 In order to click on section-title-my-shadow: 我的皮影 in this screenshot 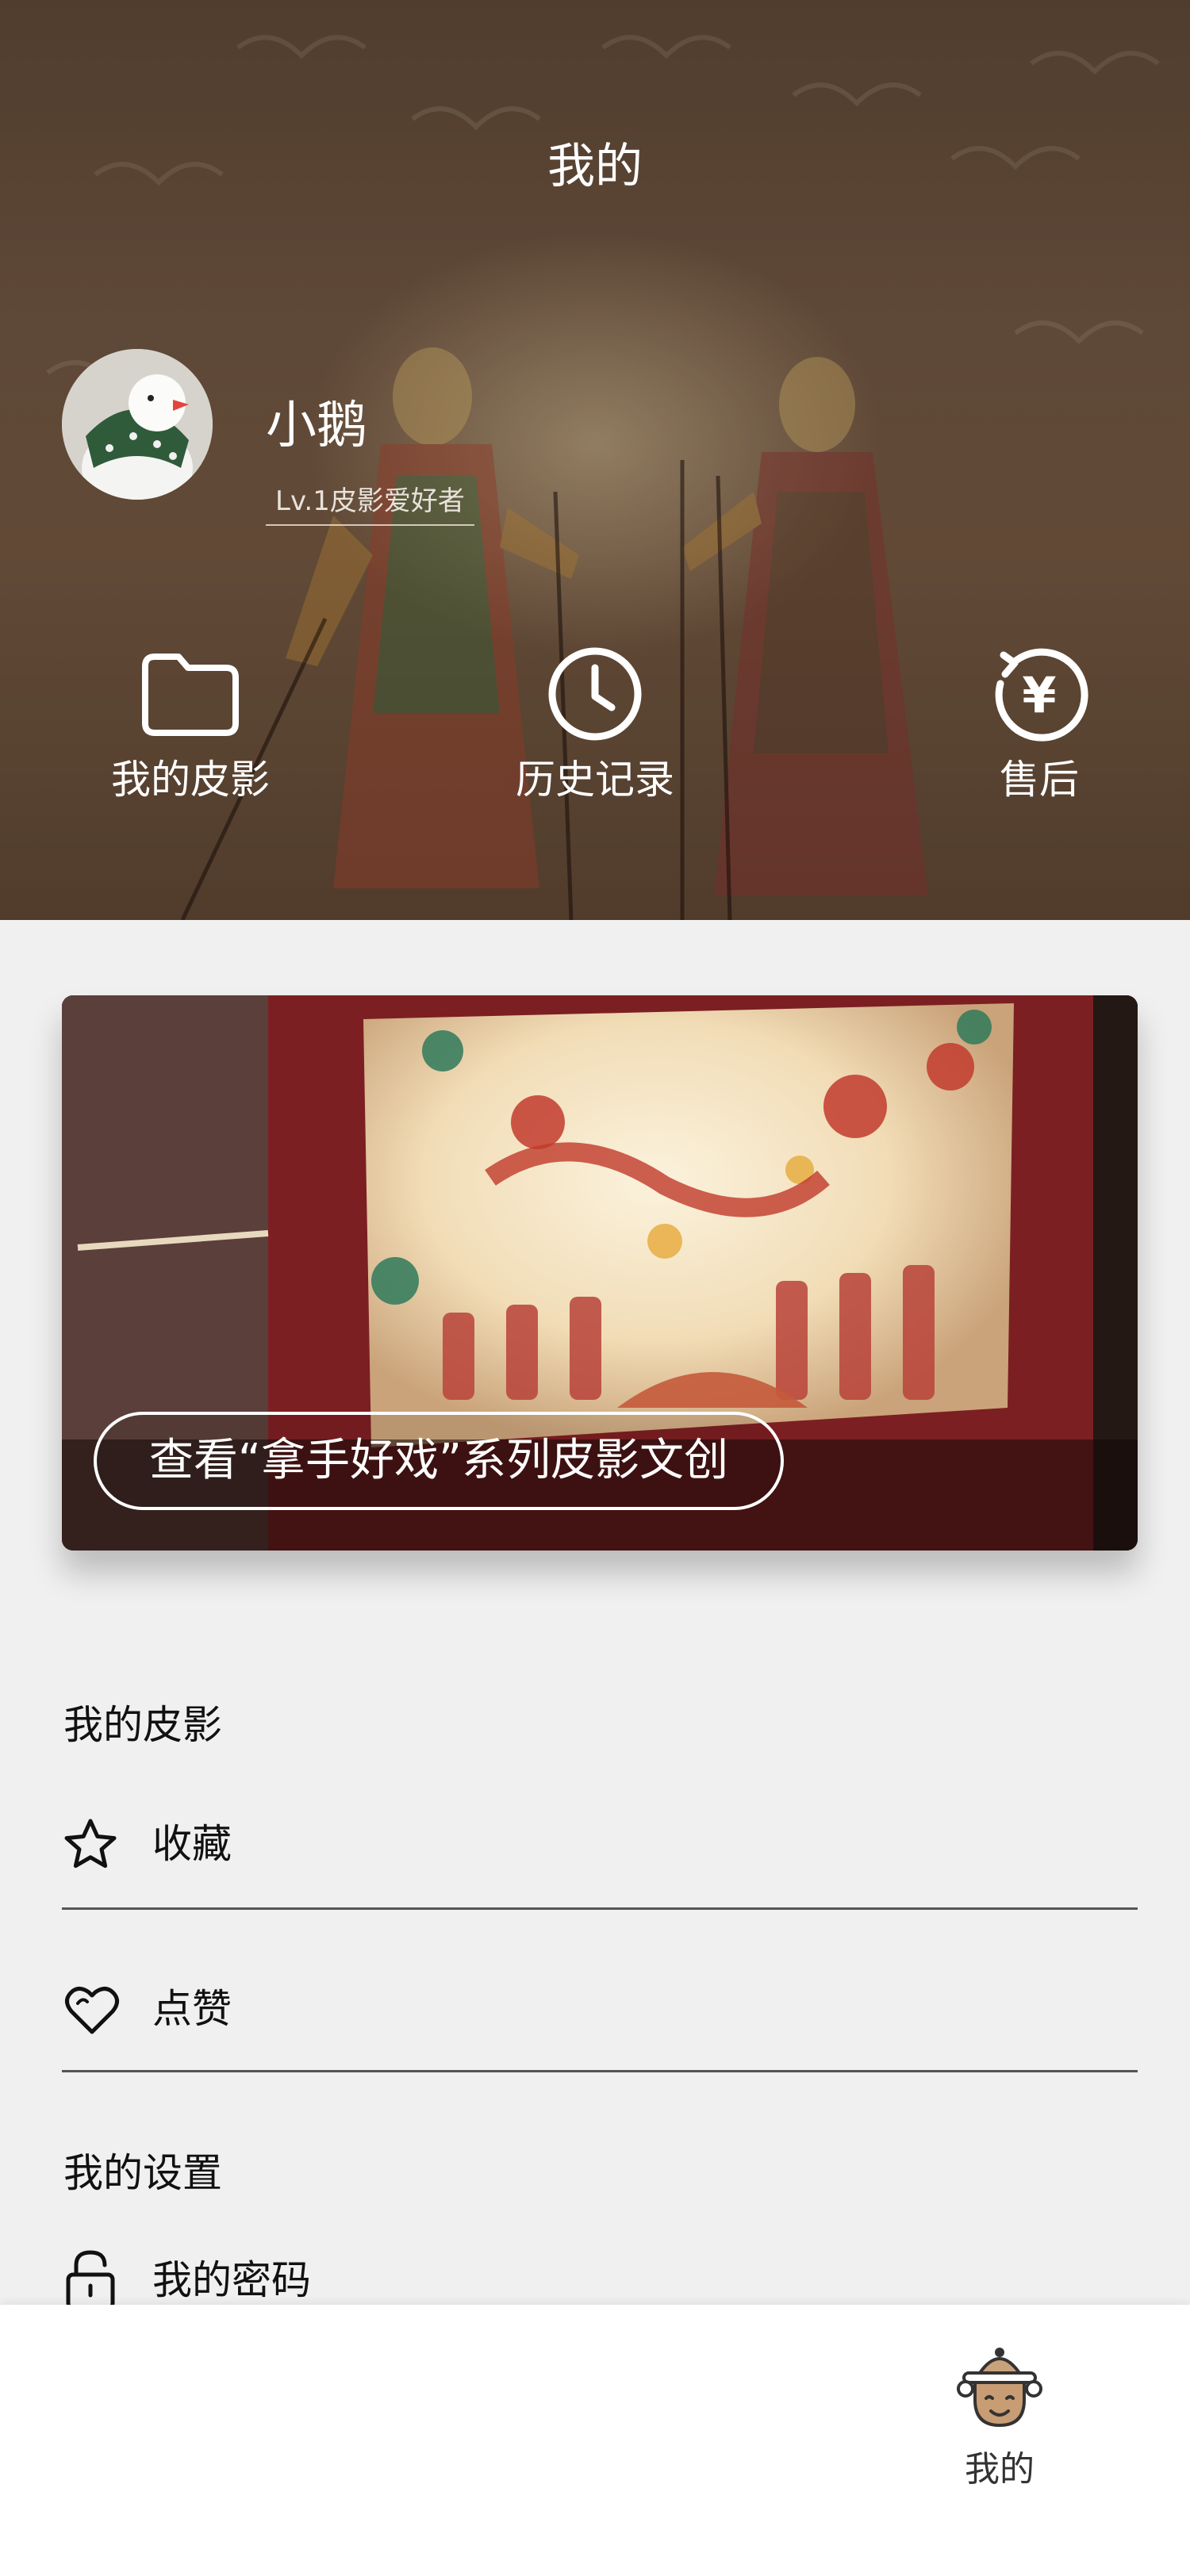, I will do `click(142, 1725)`.